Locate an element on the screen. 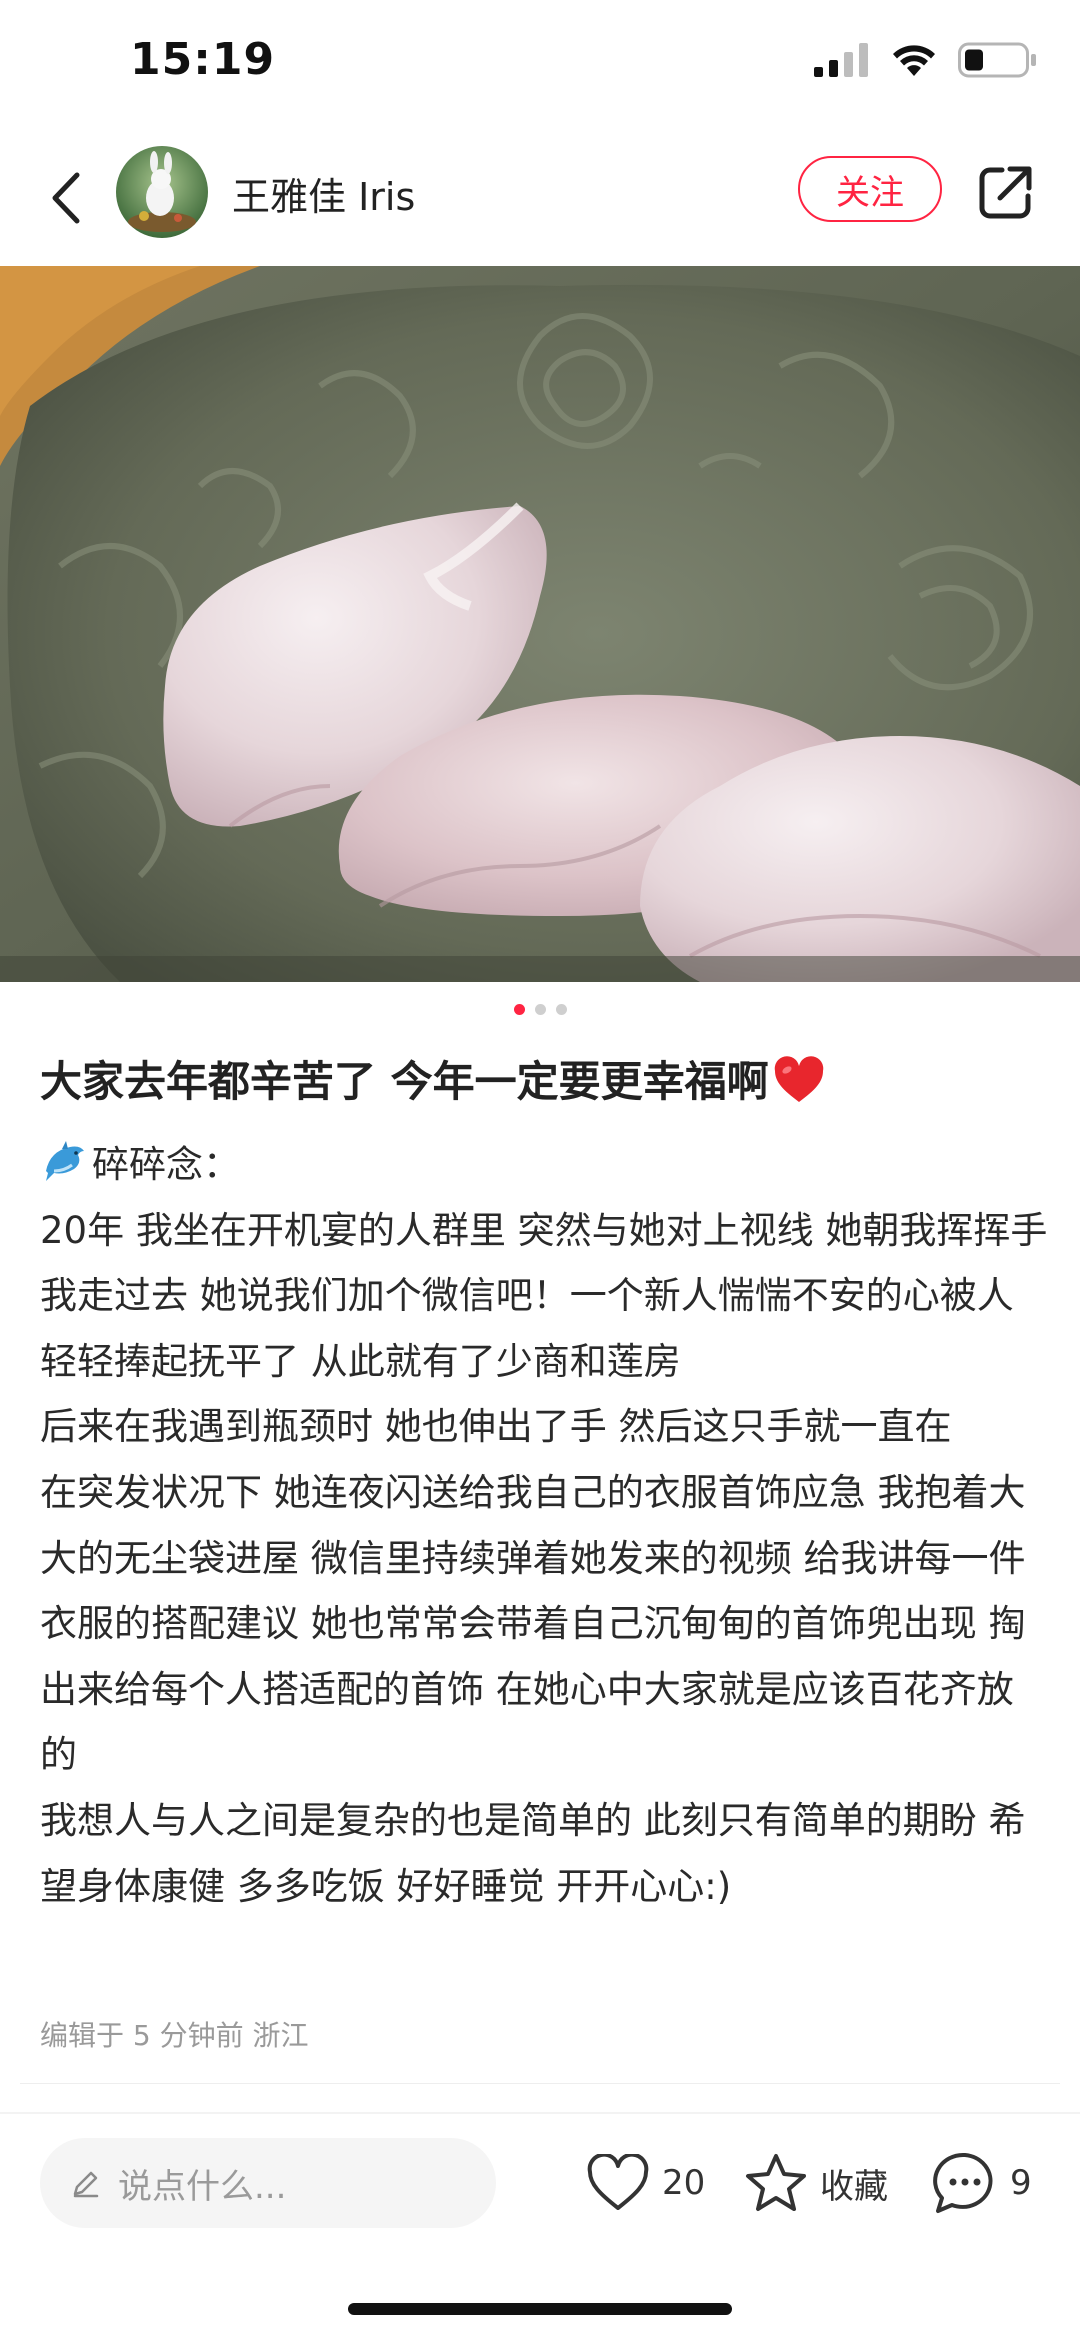  back-button is located at coordinates (66, 198).